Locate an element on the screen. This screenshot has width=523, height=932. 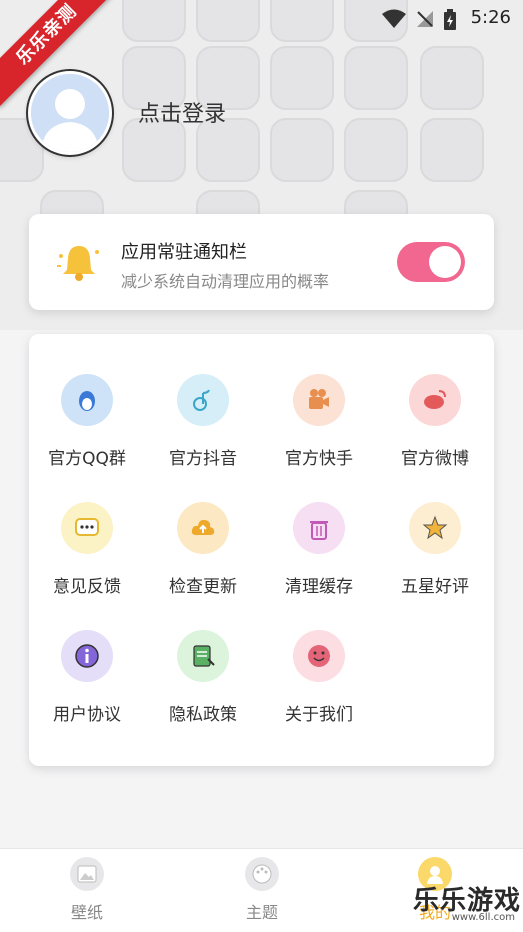
grid-item: 官方快手 is located at coordinates (319, 421).